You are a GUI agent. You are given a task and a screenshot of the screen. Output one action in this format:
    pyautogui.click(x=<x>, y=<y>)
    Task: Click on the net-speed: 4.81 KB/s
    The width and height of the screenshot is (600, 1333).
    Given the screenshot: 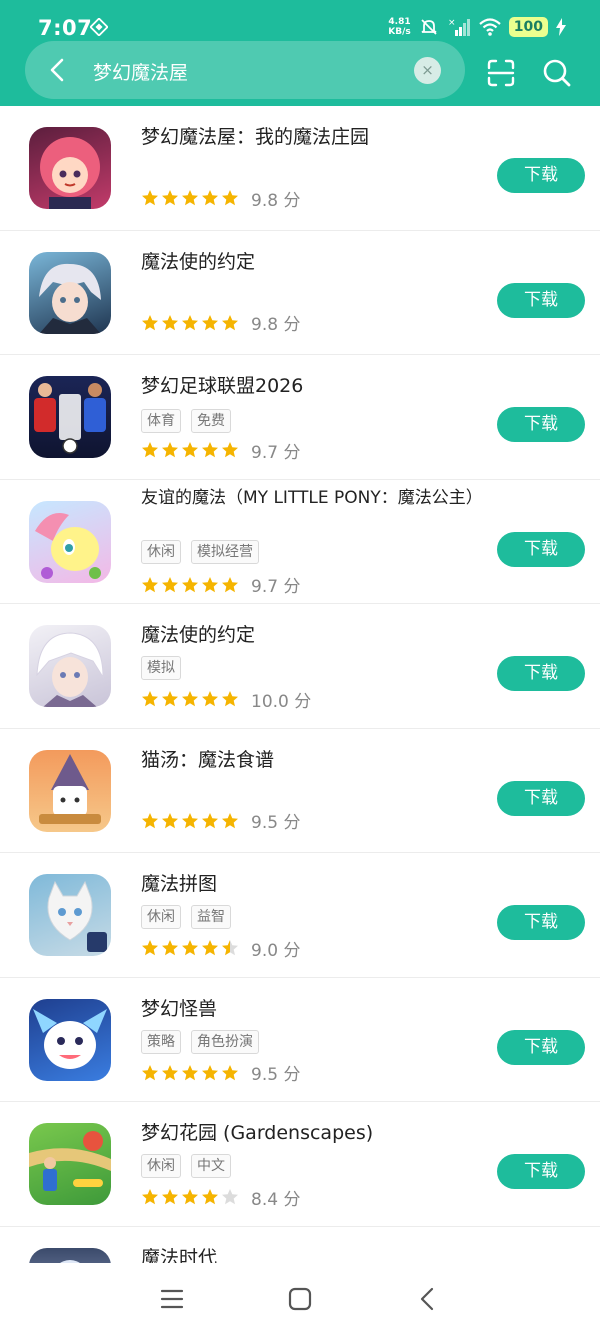 What is the action you would take?
    pyautogui.click(x=399, y=27)
    